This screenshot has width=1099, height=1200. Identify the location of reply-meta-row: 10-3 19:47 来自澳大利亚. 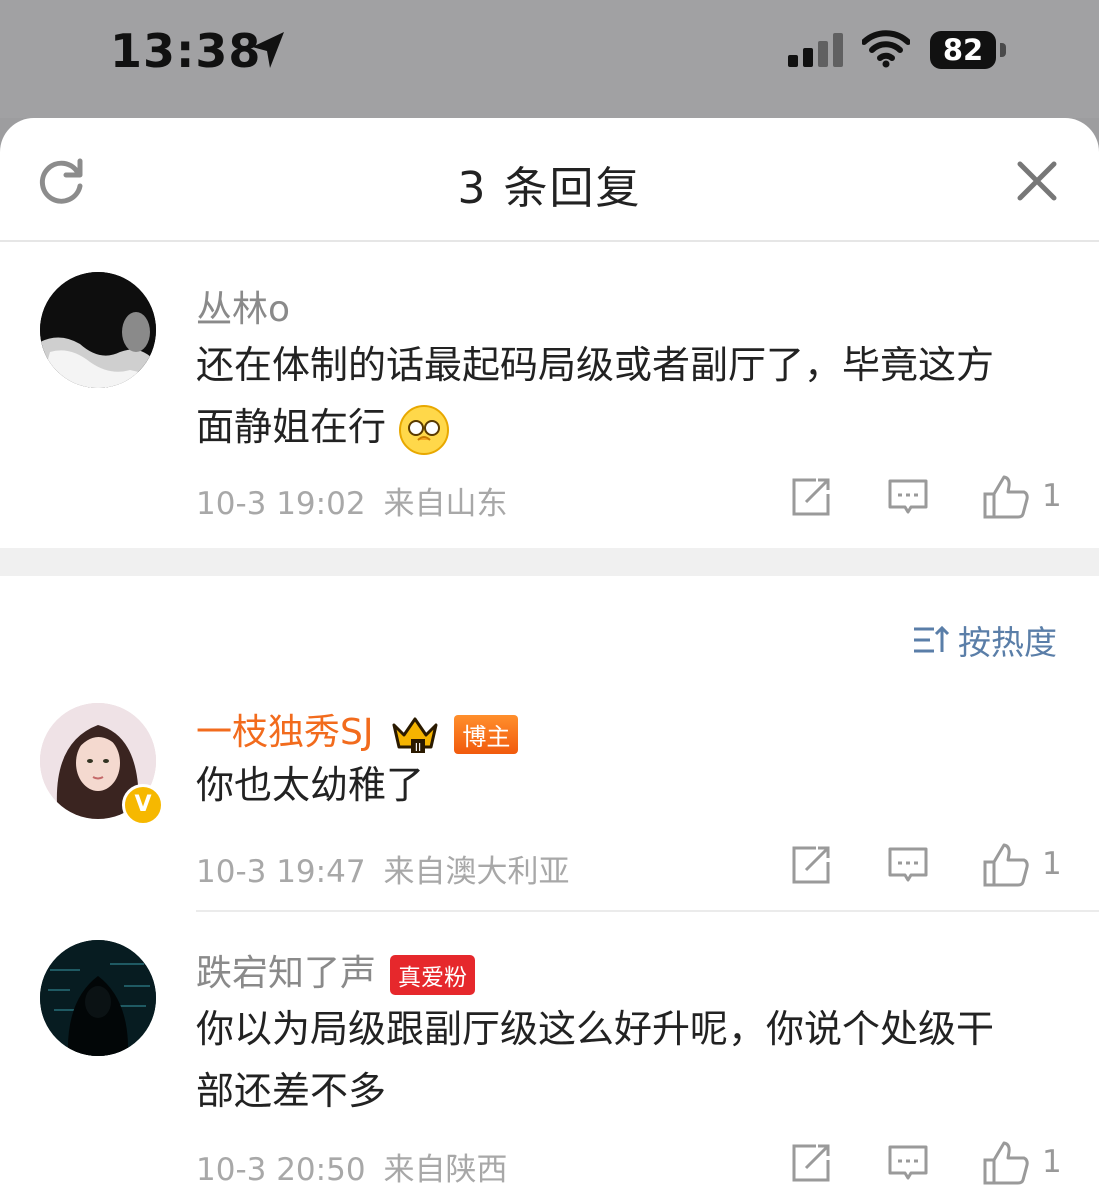
(383, 868).